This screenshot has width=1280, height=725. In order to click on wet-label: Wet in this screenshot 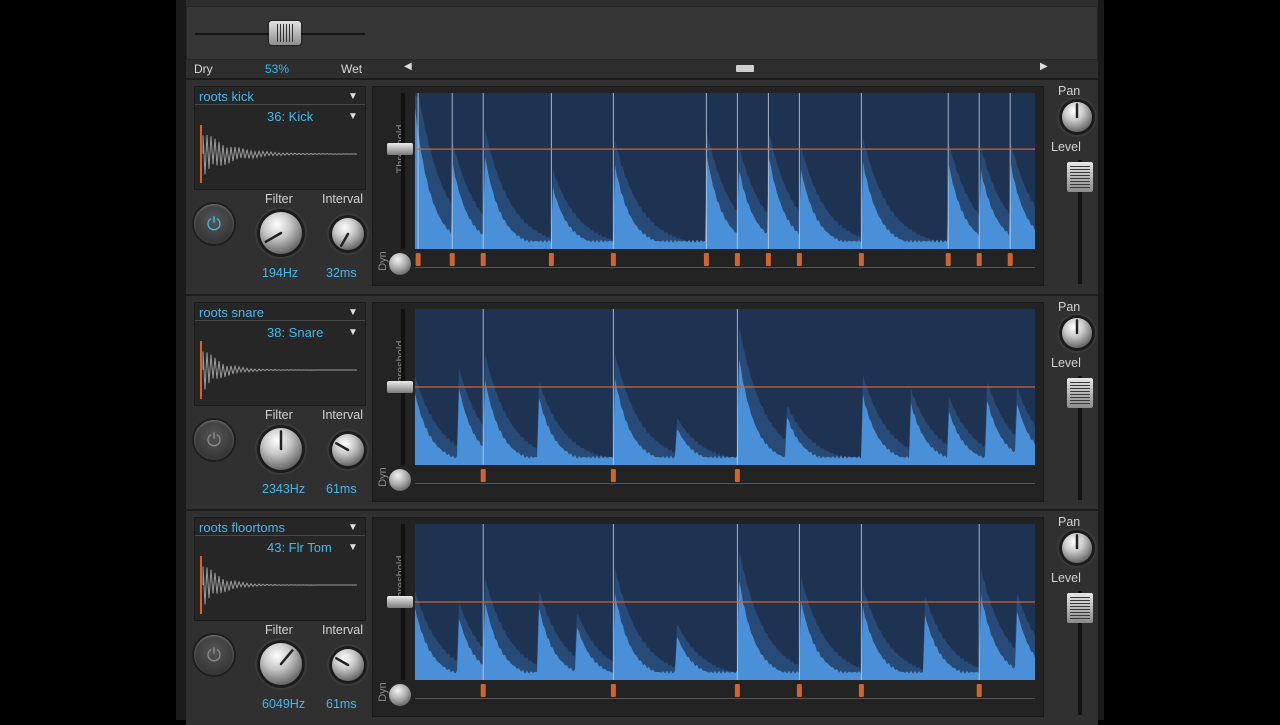, I will do `click(352, 69)`.